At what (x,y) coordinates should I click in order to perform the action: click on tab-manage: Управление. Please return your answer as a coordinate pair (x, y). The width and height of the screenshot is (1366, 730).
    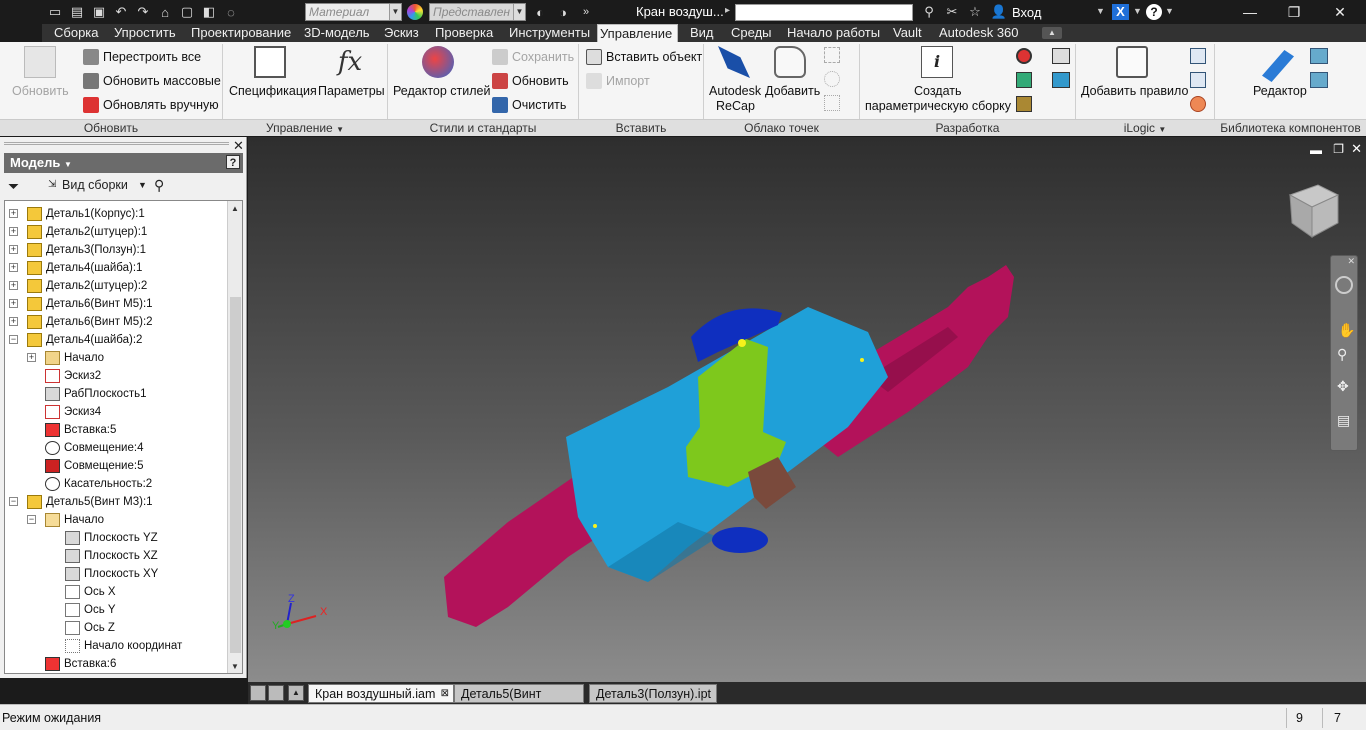
    Looking at the image, I should click on (637, 33).